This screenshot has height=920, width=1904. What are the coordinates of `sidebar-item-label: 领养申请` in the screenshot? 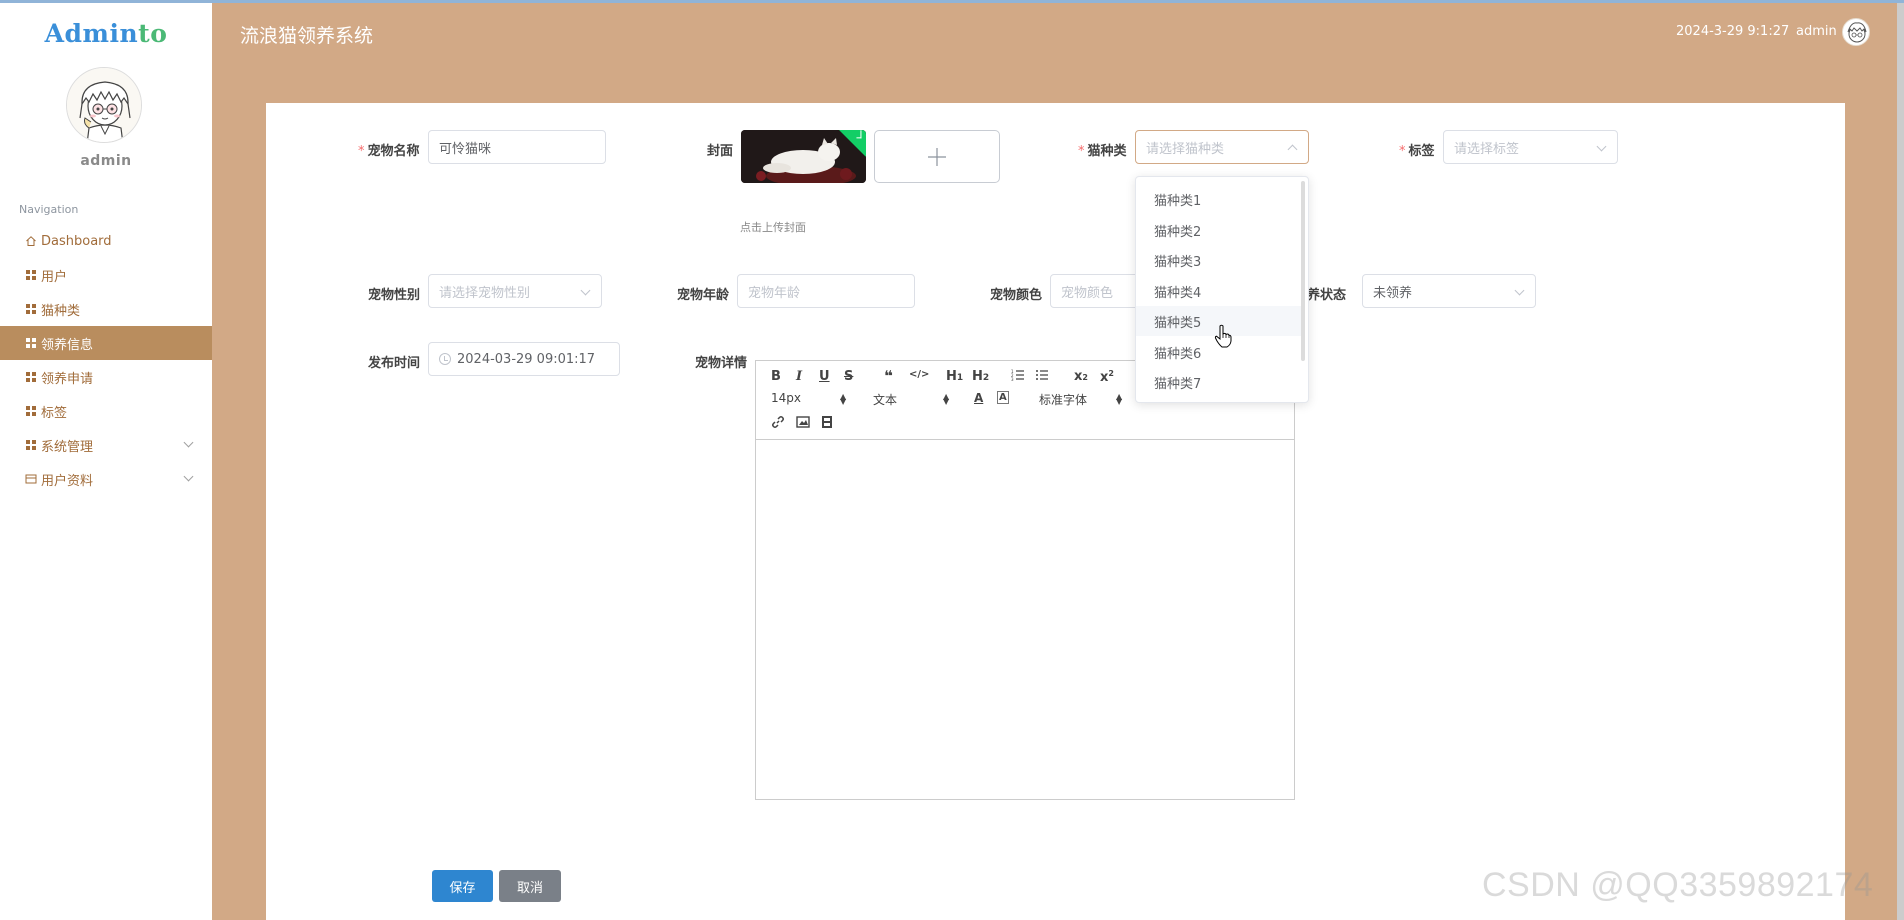 It's located at (67, 379).